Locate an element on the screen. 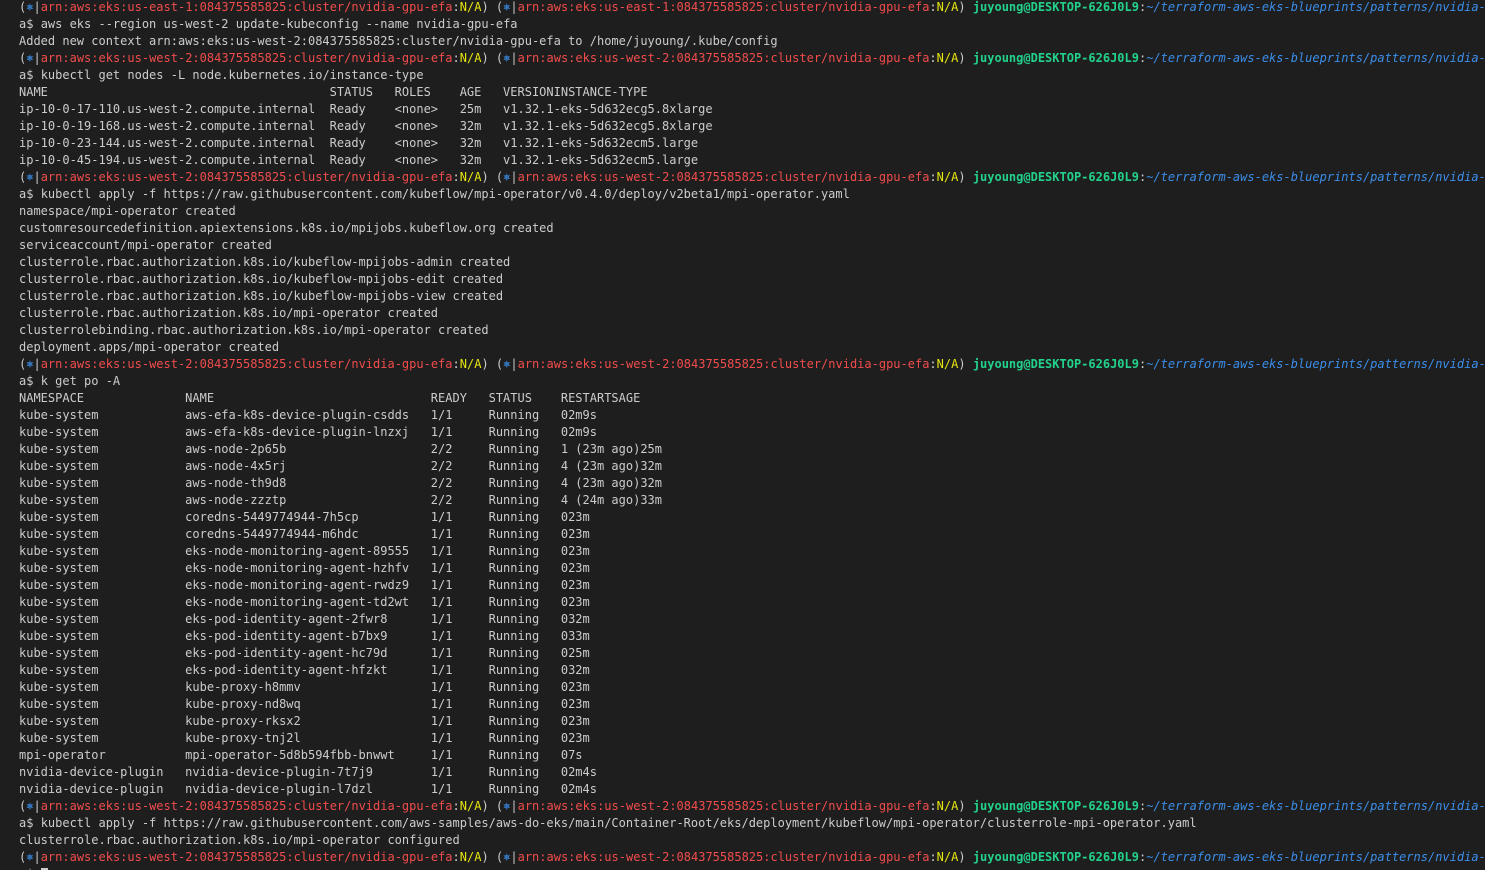 Image resolution: width=1485 pixels, height=870 pixels. command-text: k get po -A is located at coordinates (80, 381).